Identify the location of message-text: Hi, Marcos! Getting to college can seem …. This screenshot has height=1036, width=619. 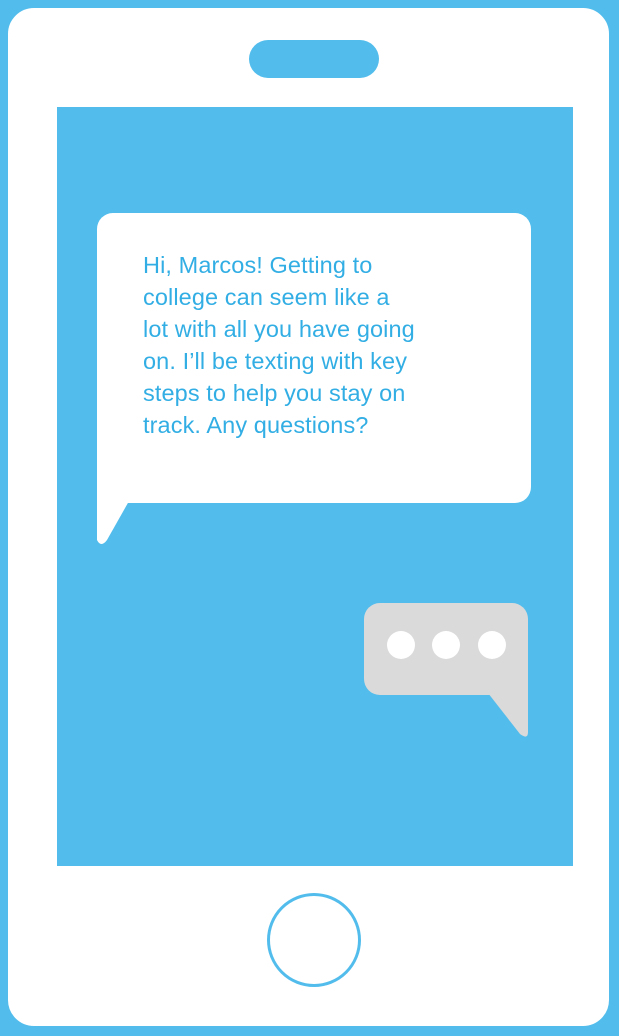
(279, 345).